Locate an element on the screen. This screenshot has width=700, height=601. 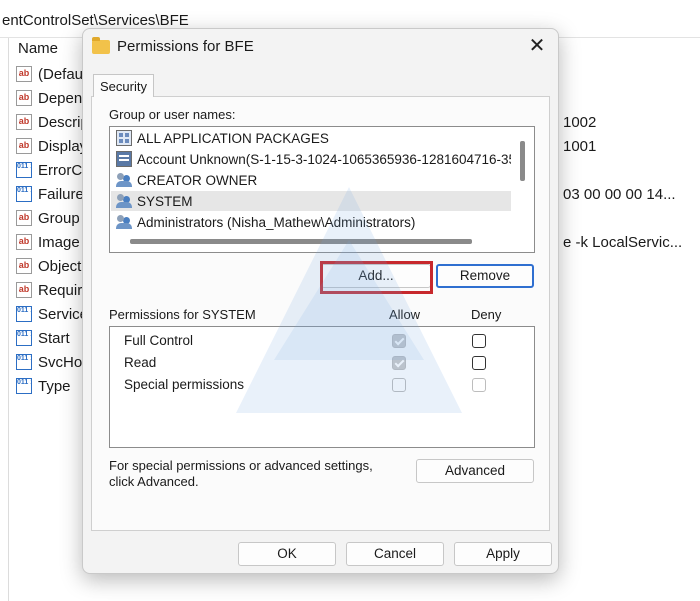
registry-row: (Defau is located at coordinates (49, 74).